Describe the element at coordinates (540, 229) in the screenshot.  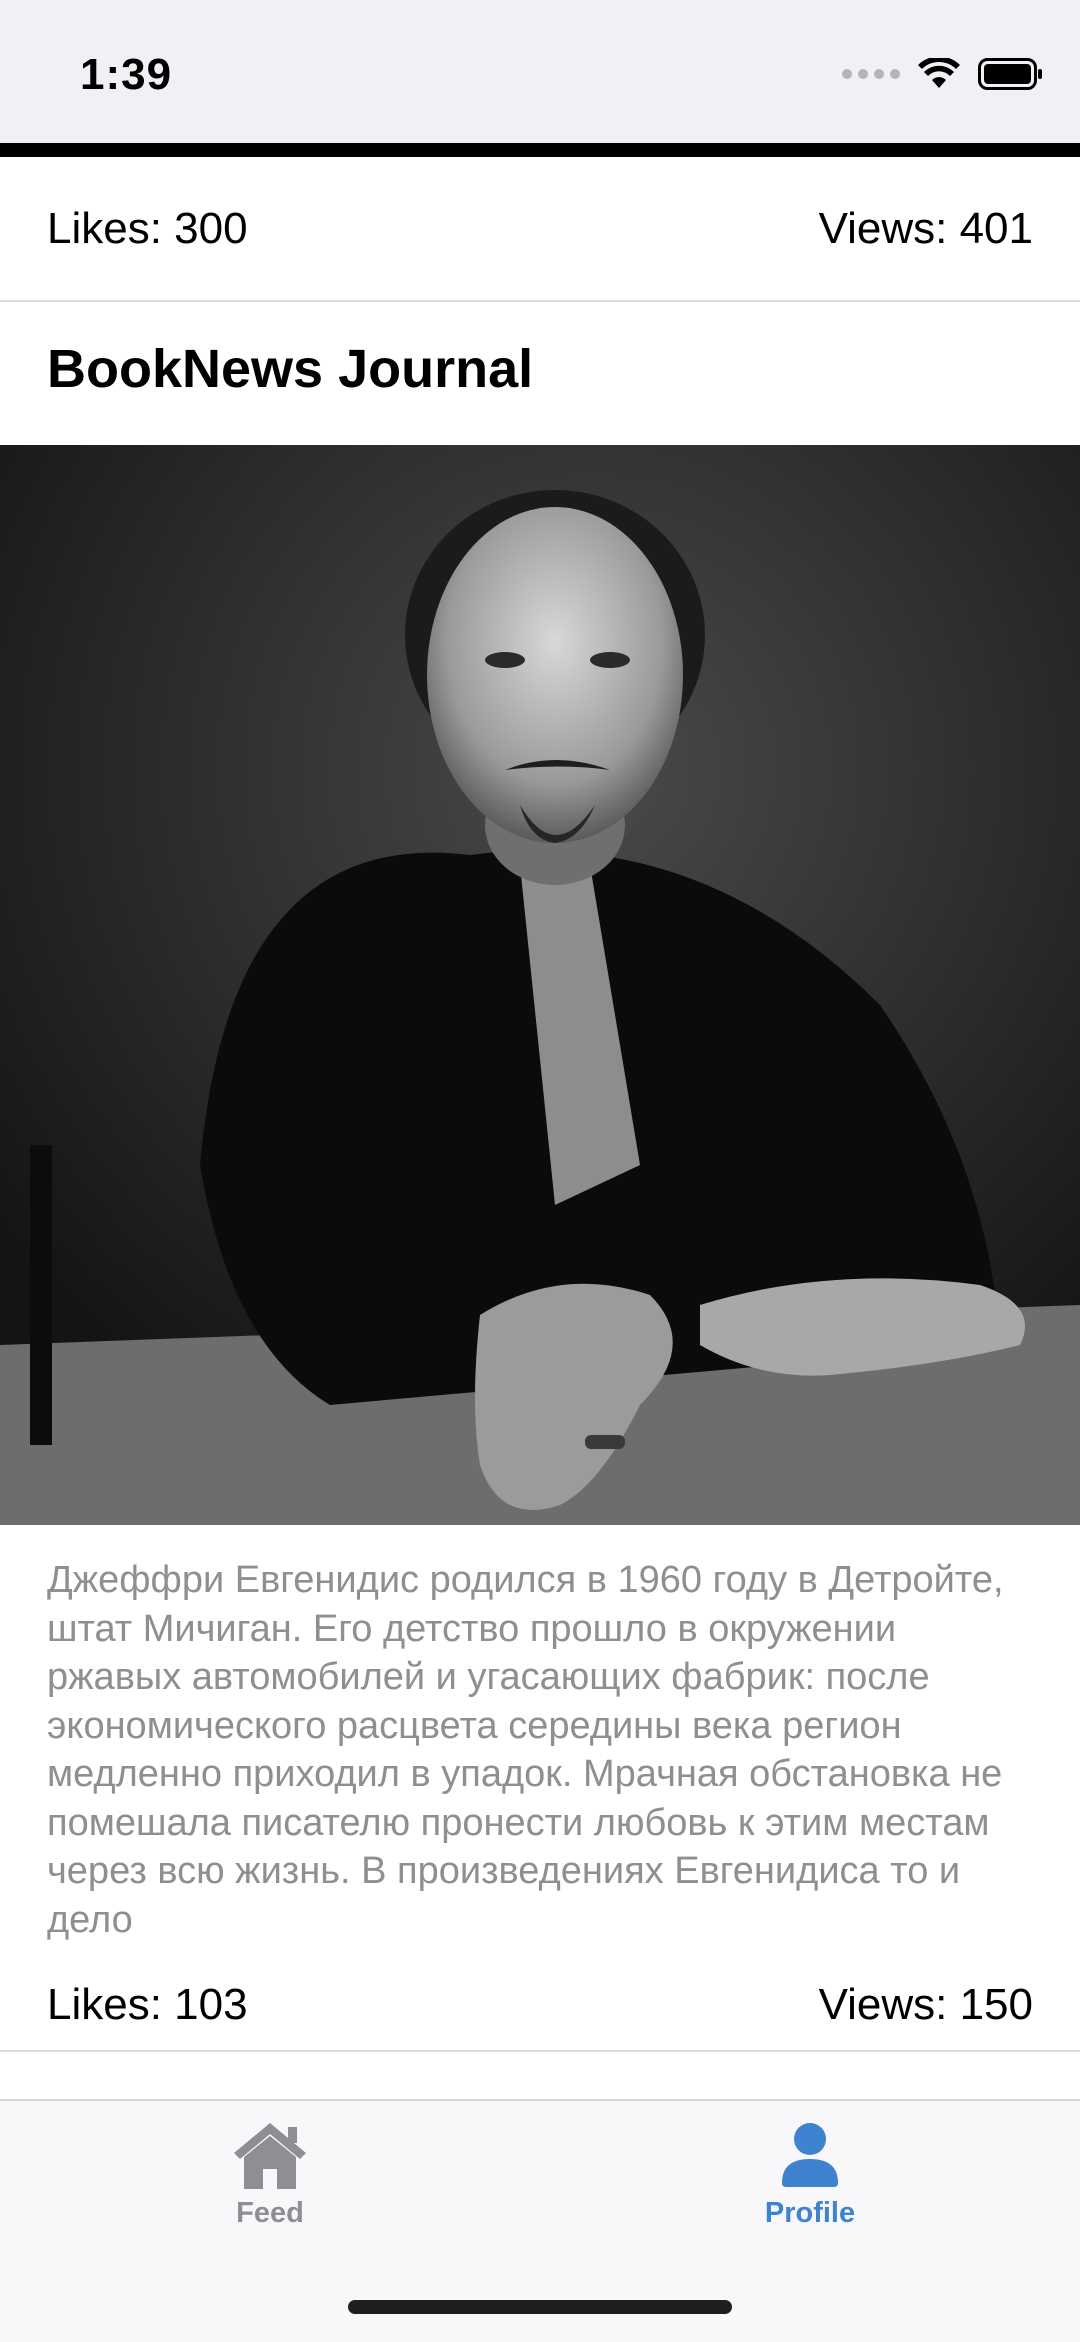
I see `post-stats-row: Likes: 300 Views: 401` at that location.